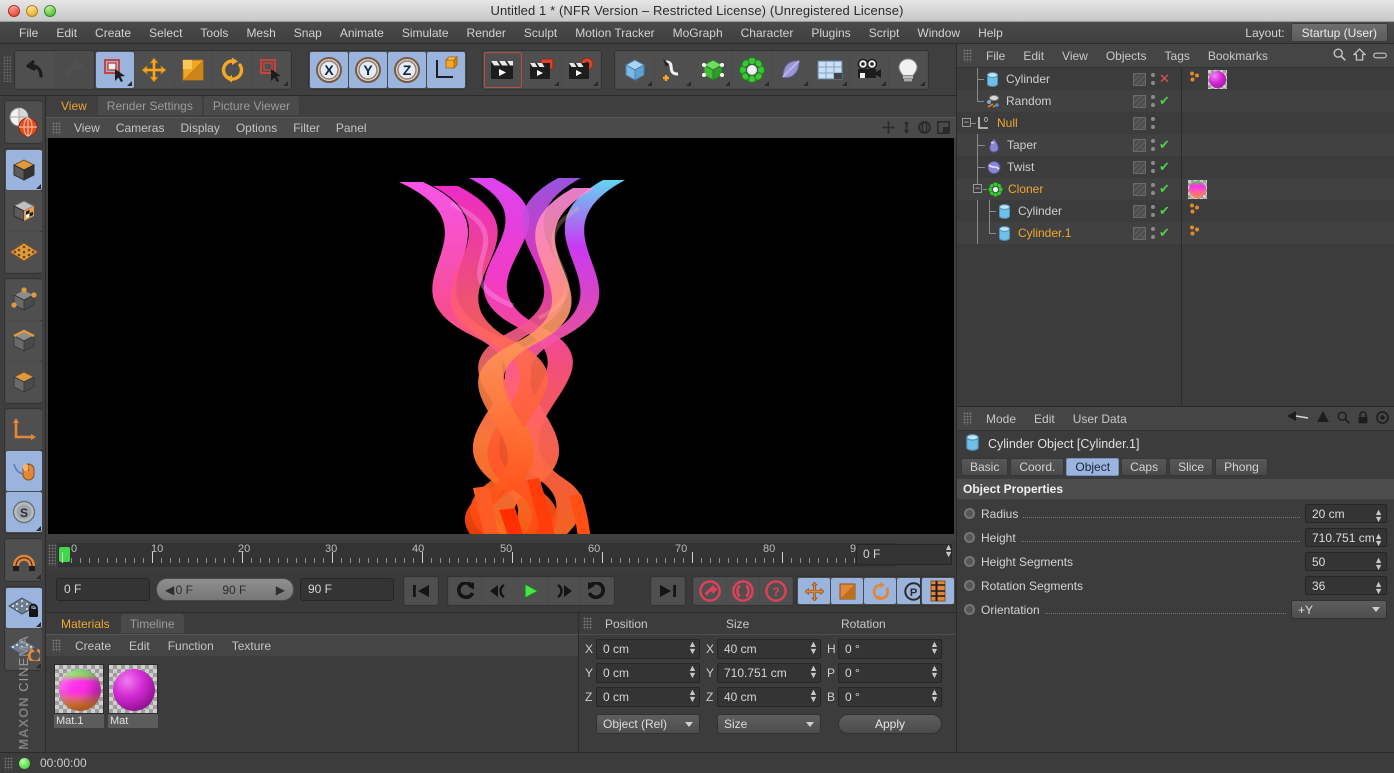 This screenshot has width=1394, height=773. Describe the element at coordinates (564, 591) in the screenshot. I see `step-forward-icon` at that location.